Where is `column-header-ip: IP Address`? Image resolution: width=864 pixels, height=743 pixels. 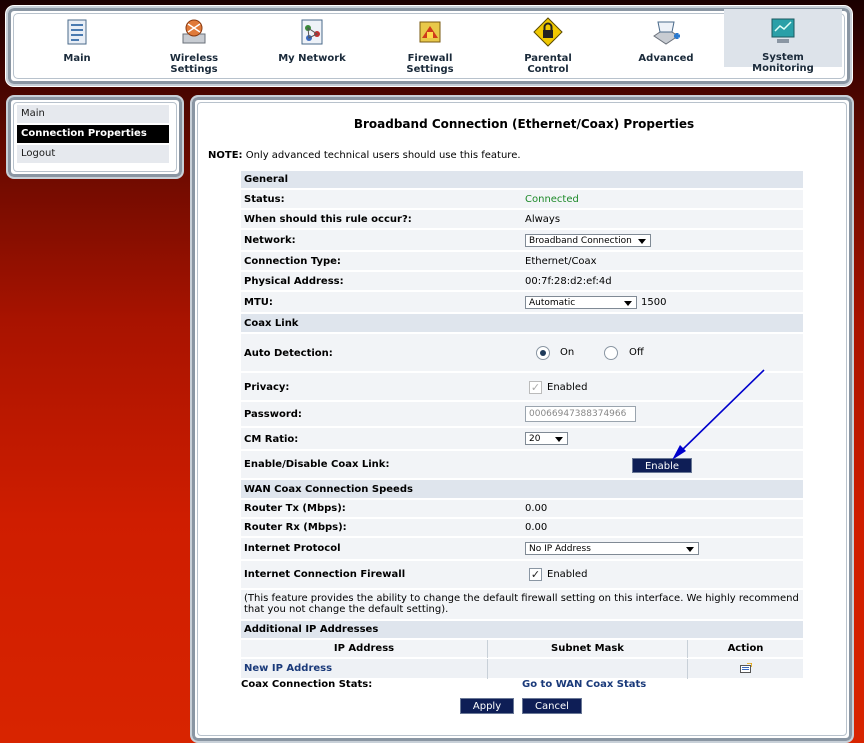 column-header-ip: IP Address is located at coordinates (364, 648).